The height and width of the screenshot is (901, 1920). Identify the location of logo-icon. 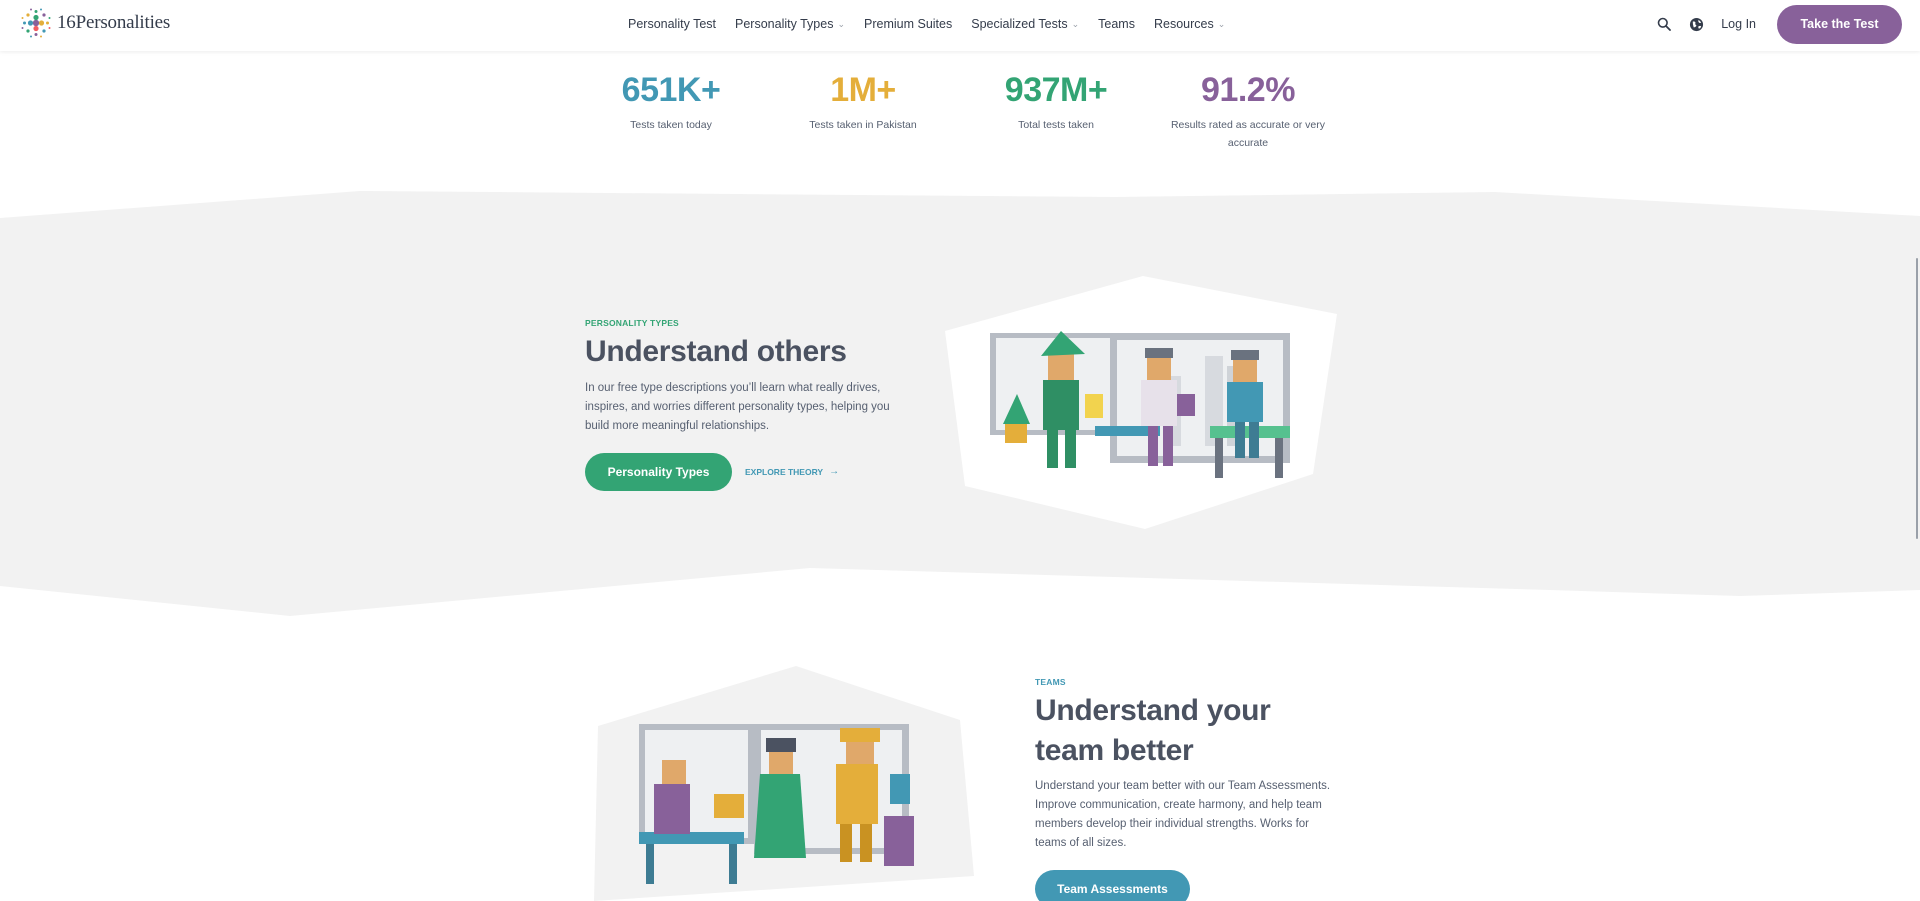
(36, 23).